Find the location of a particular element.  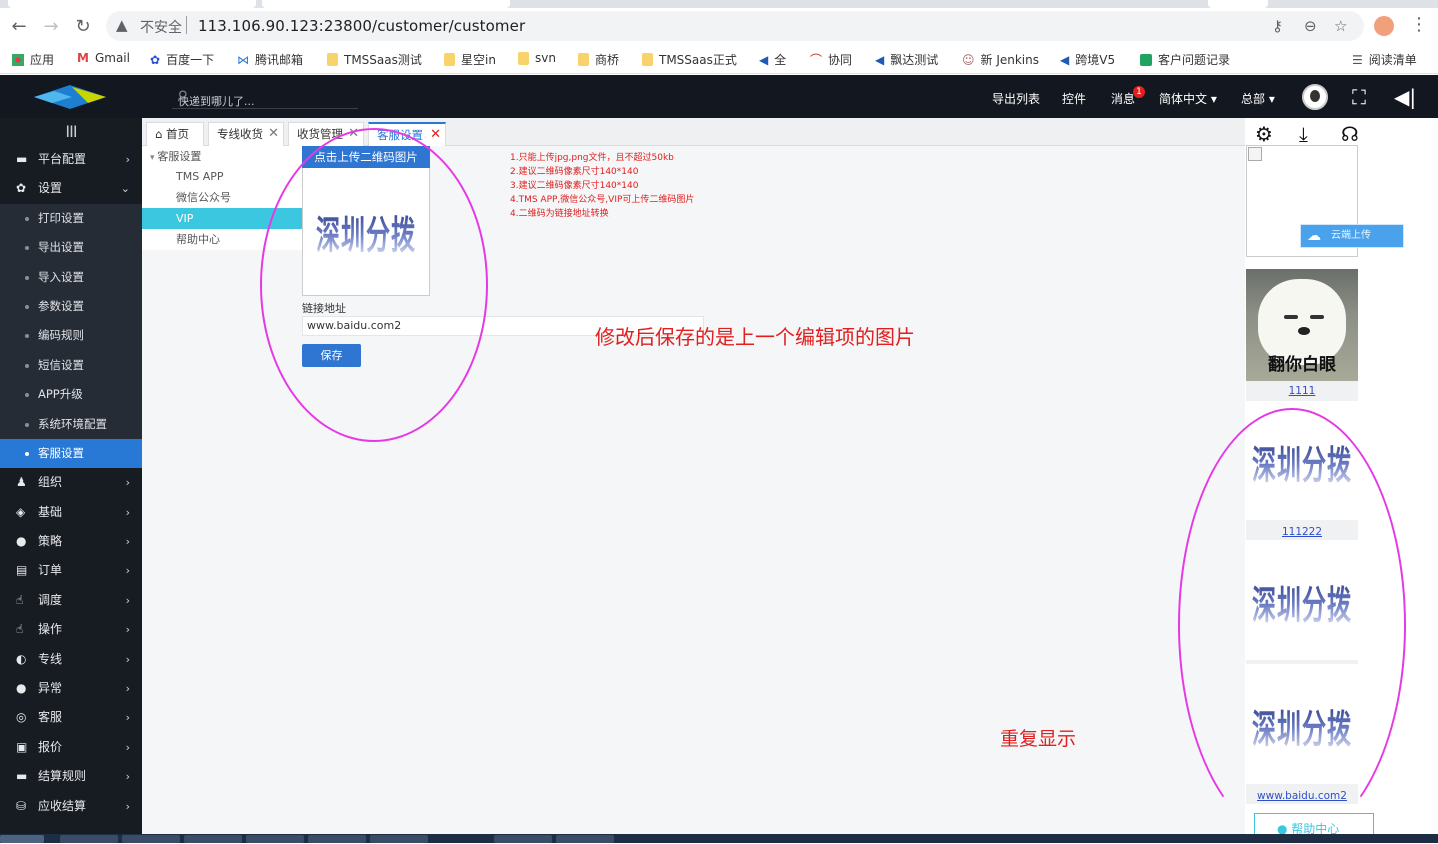

collapse-panel-icon: ◀| is located at coordinates (1405, 97).